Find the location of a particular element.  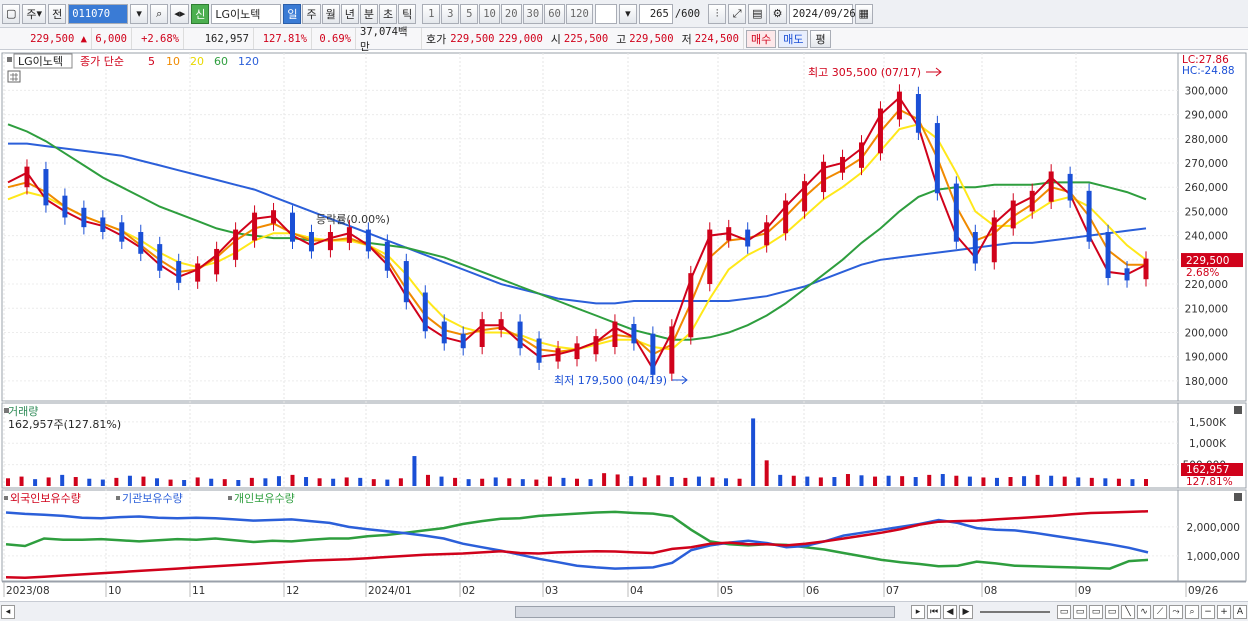

window-a-icon: ▭ is located at coordinates (1064, 611).